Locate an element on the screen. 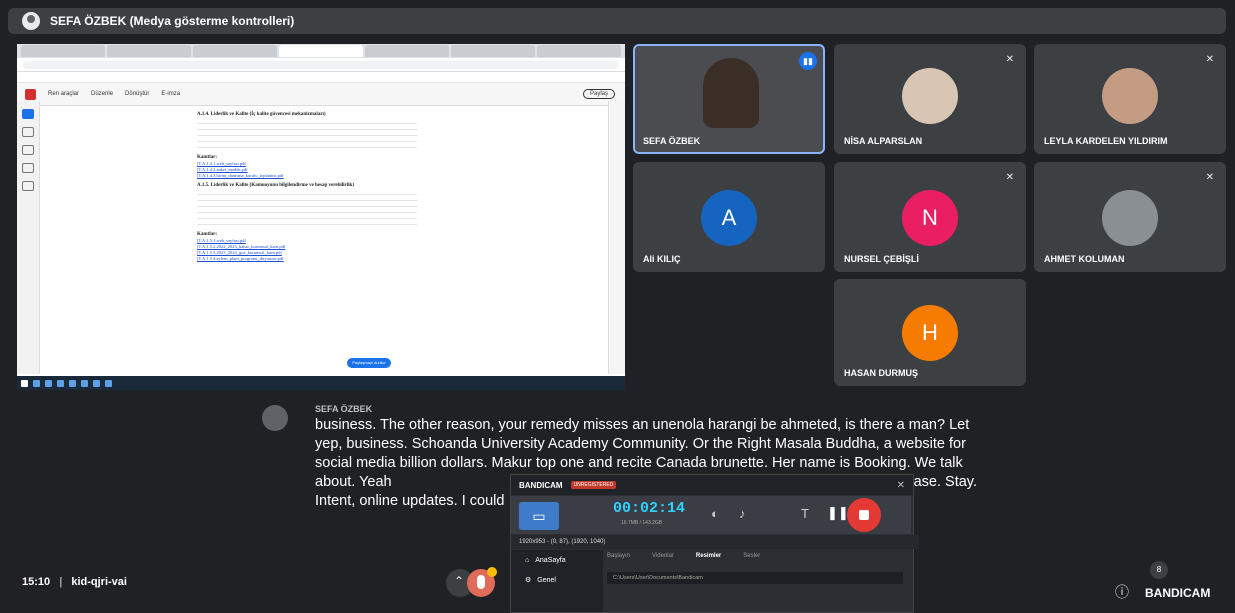 This screenshot has width=1235, height=613. caption-speaker-name: SEFA ÖZBEK is located at coordinates (344, 409).